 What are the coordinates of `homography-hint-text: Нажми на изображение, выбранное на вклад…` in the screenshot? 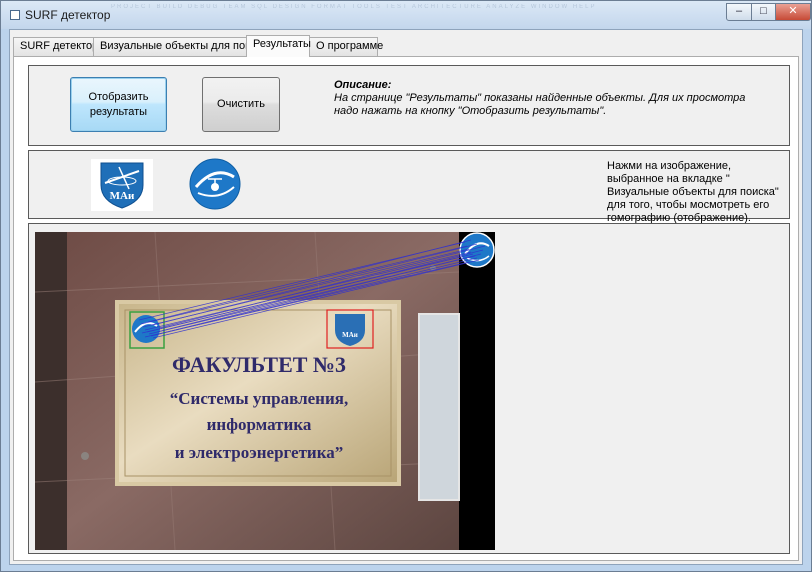 It's located at (693, 192).